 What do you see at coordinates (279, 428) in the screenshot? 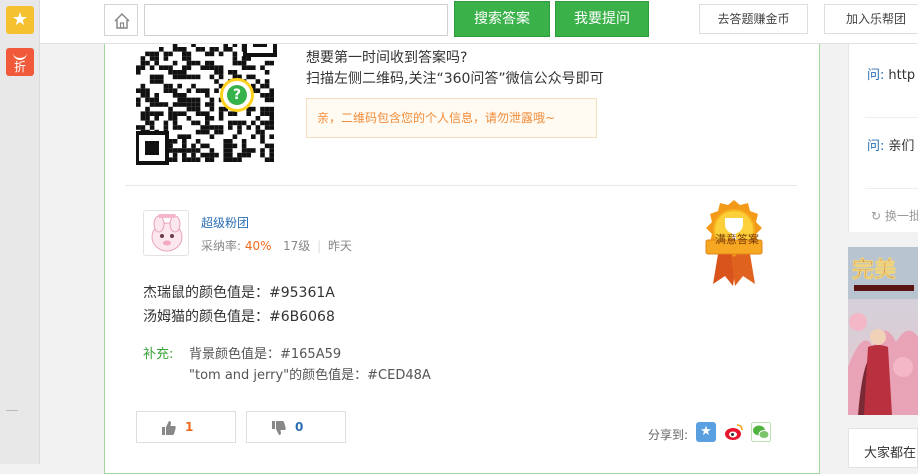
I see `thumbs-down-icon` at bounding box center [279, 428].